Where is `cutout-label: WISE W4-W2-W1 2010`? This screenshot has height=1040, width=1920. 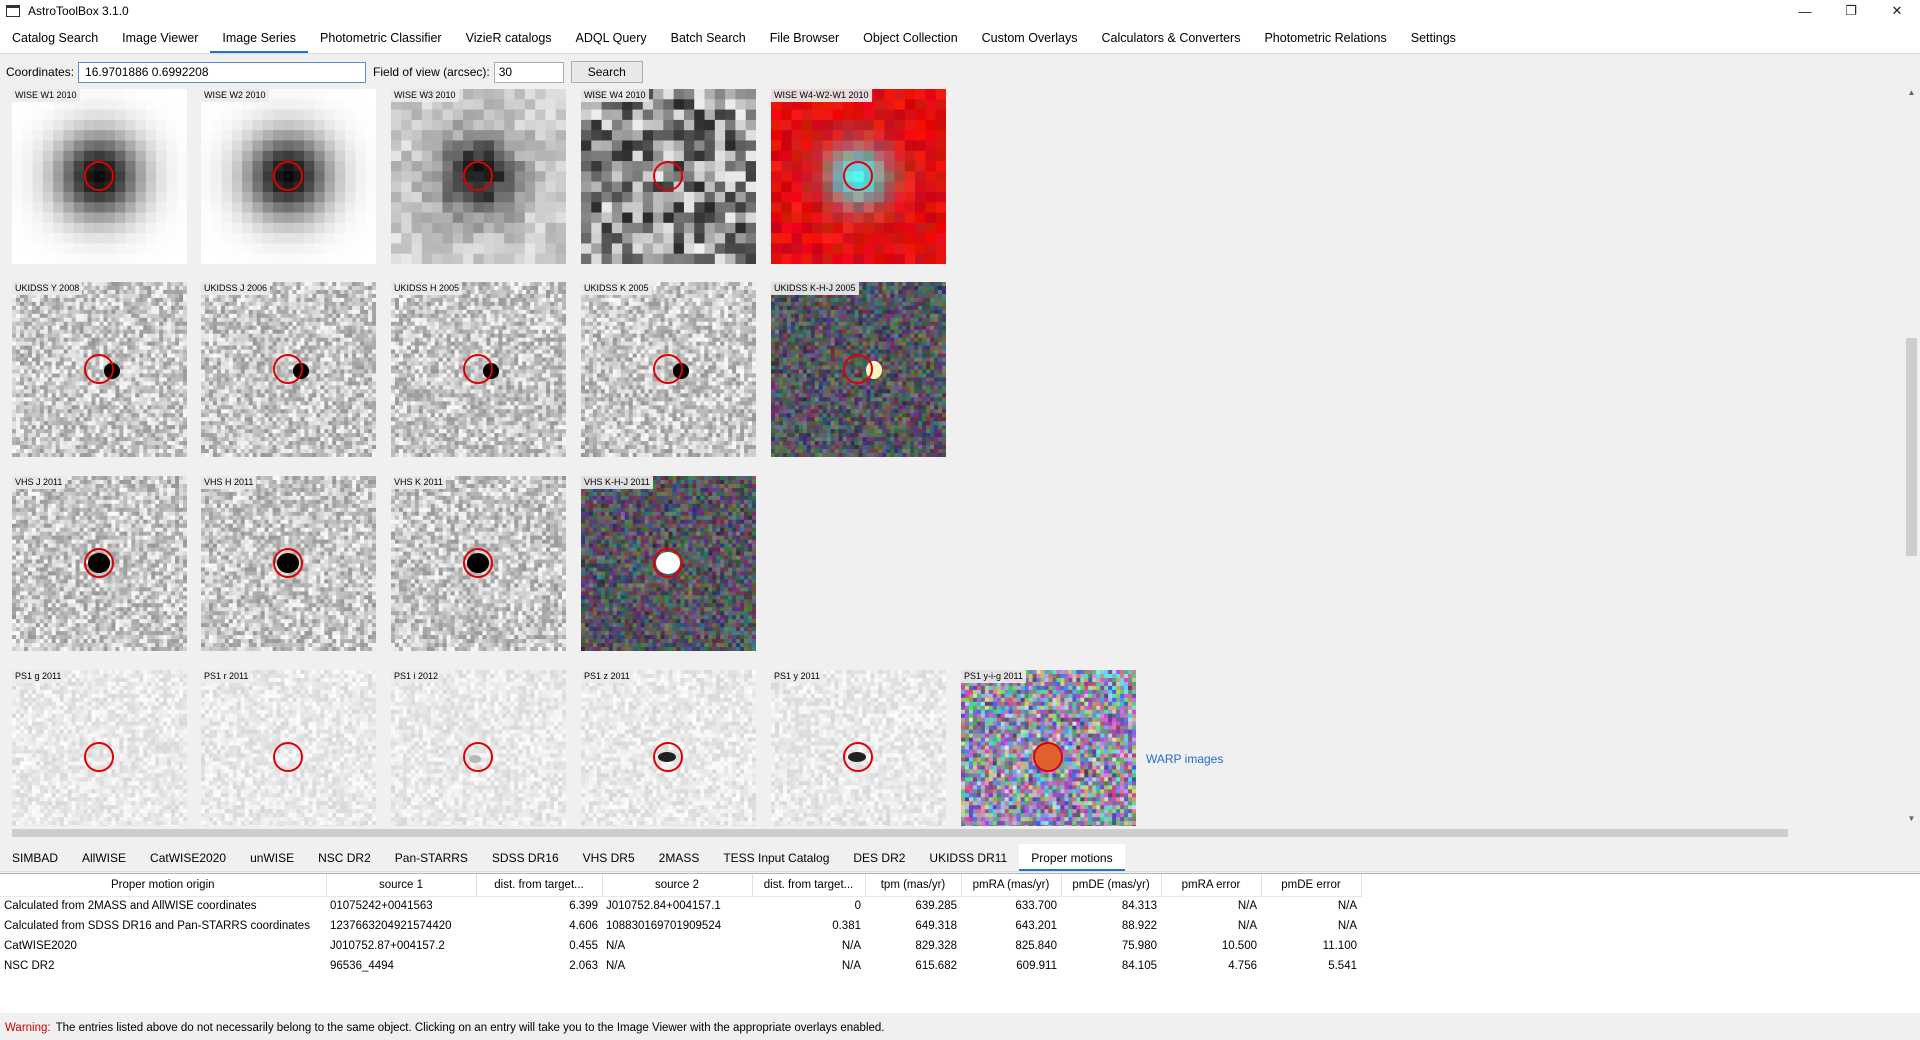
cutout-label: WISE W4-W2-W1 2010 is located at coordinates (821, 95).